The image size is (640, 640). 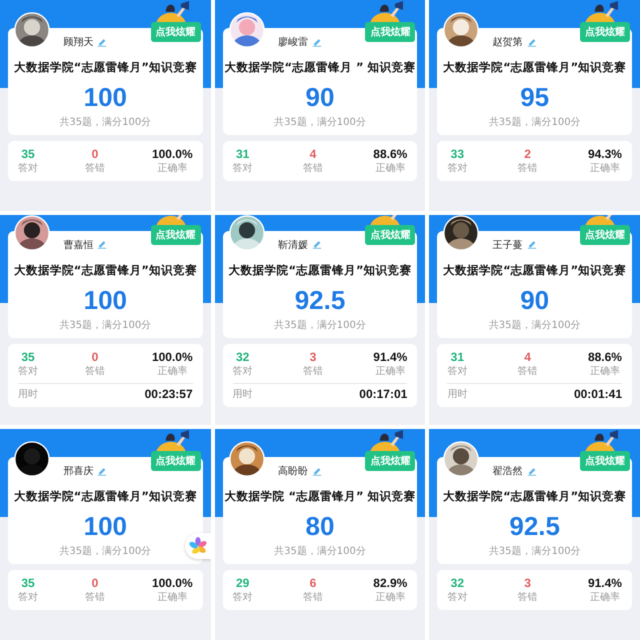 I want to click on stat-value: 6, so click(x=313, y=583).